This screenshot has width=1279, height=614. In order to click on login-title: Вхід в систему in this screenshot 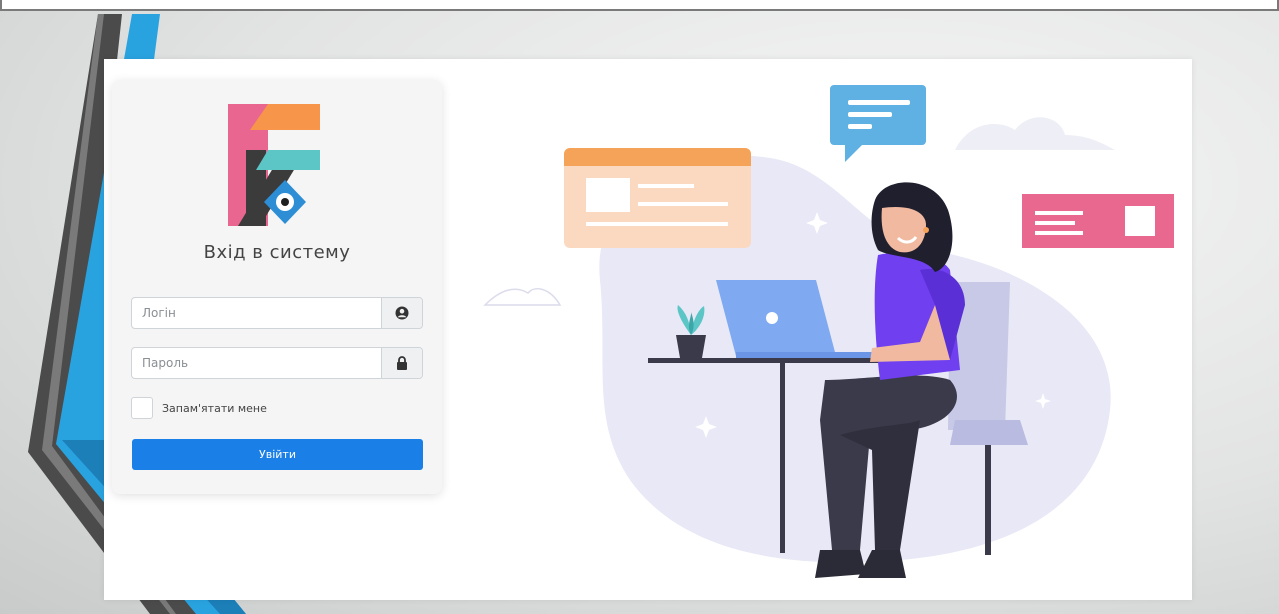, I will do `click(277, 252)`.